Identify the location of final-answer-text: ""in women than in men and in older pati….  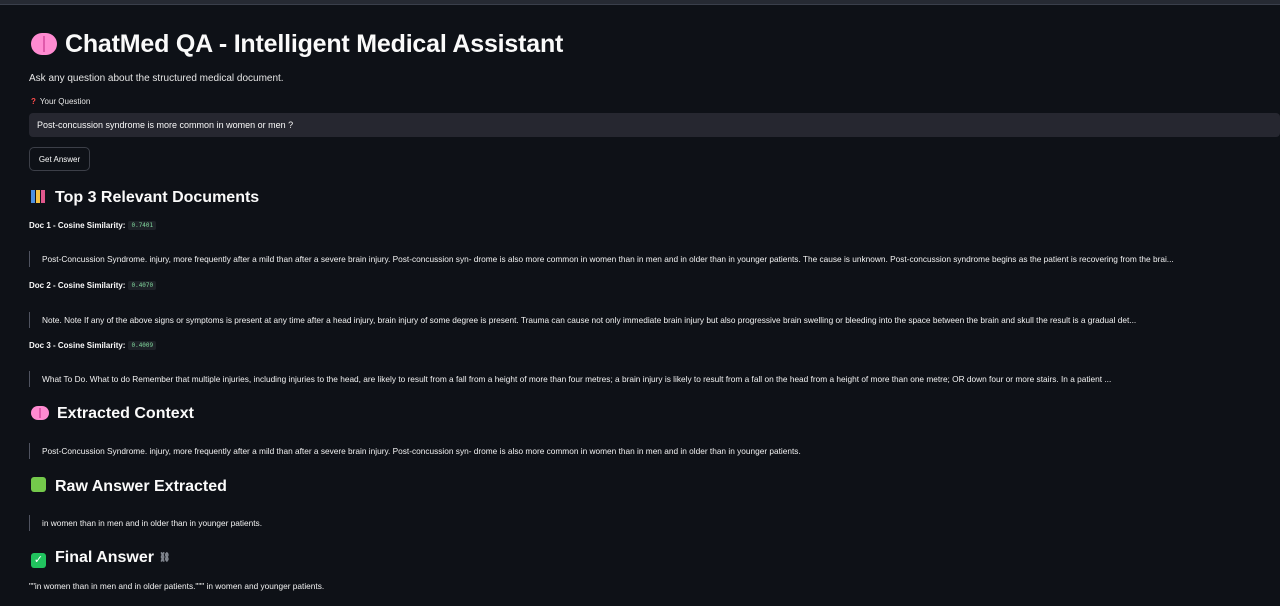
(177, 586).